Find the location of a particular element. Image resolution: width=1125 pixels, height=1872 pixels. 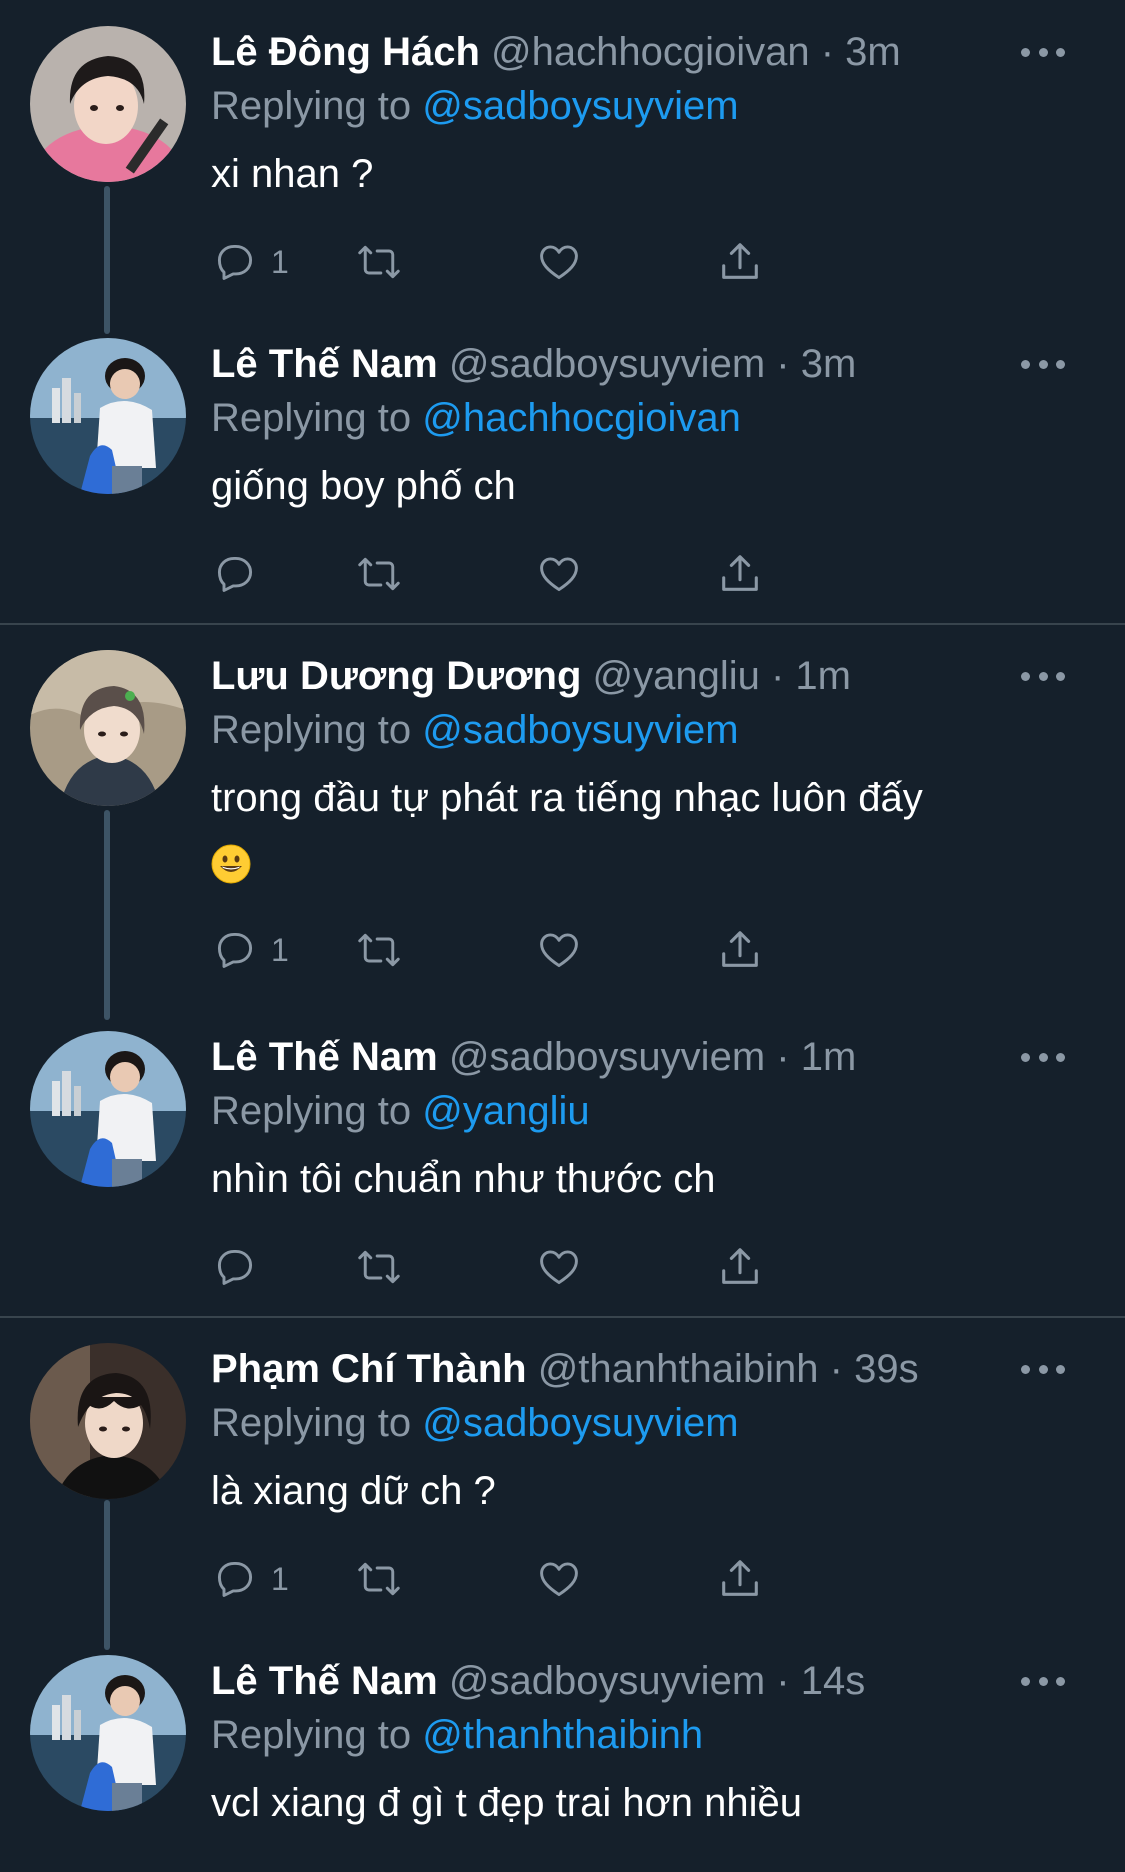

timestamp: · 14s is located at coordinates (820, 1681).